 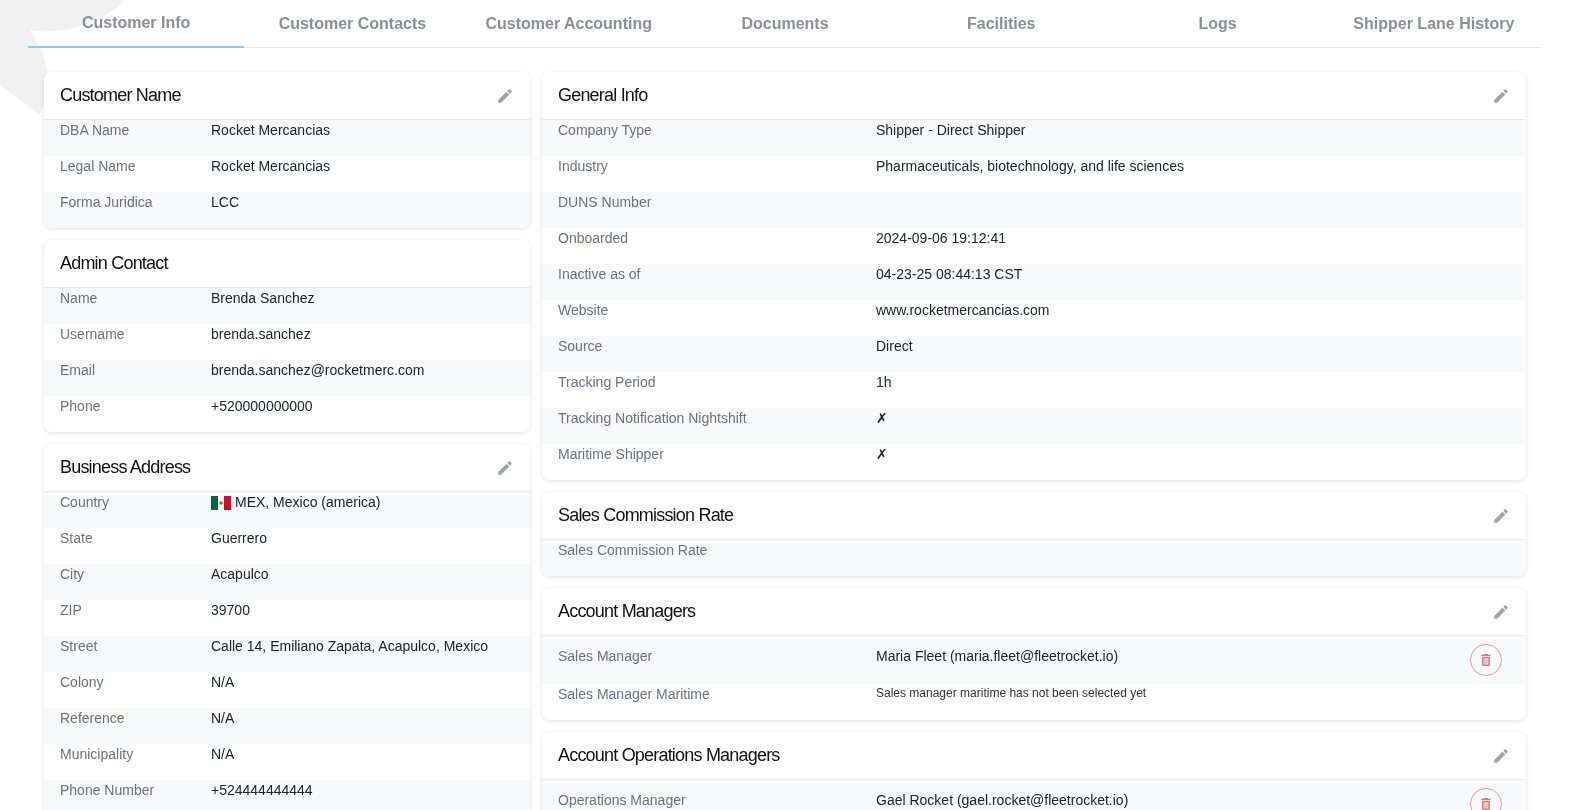 What do you see at coordinates (352, 24) in the screenshot?
I see `tab: Customer Contacts` at bounding box center [352, 24].